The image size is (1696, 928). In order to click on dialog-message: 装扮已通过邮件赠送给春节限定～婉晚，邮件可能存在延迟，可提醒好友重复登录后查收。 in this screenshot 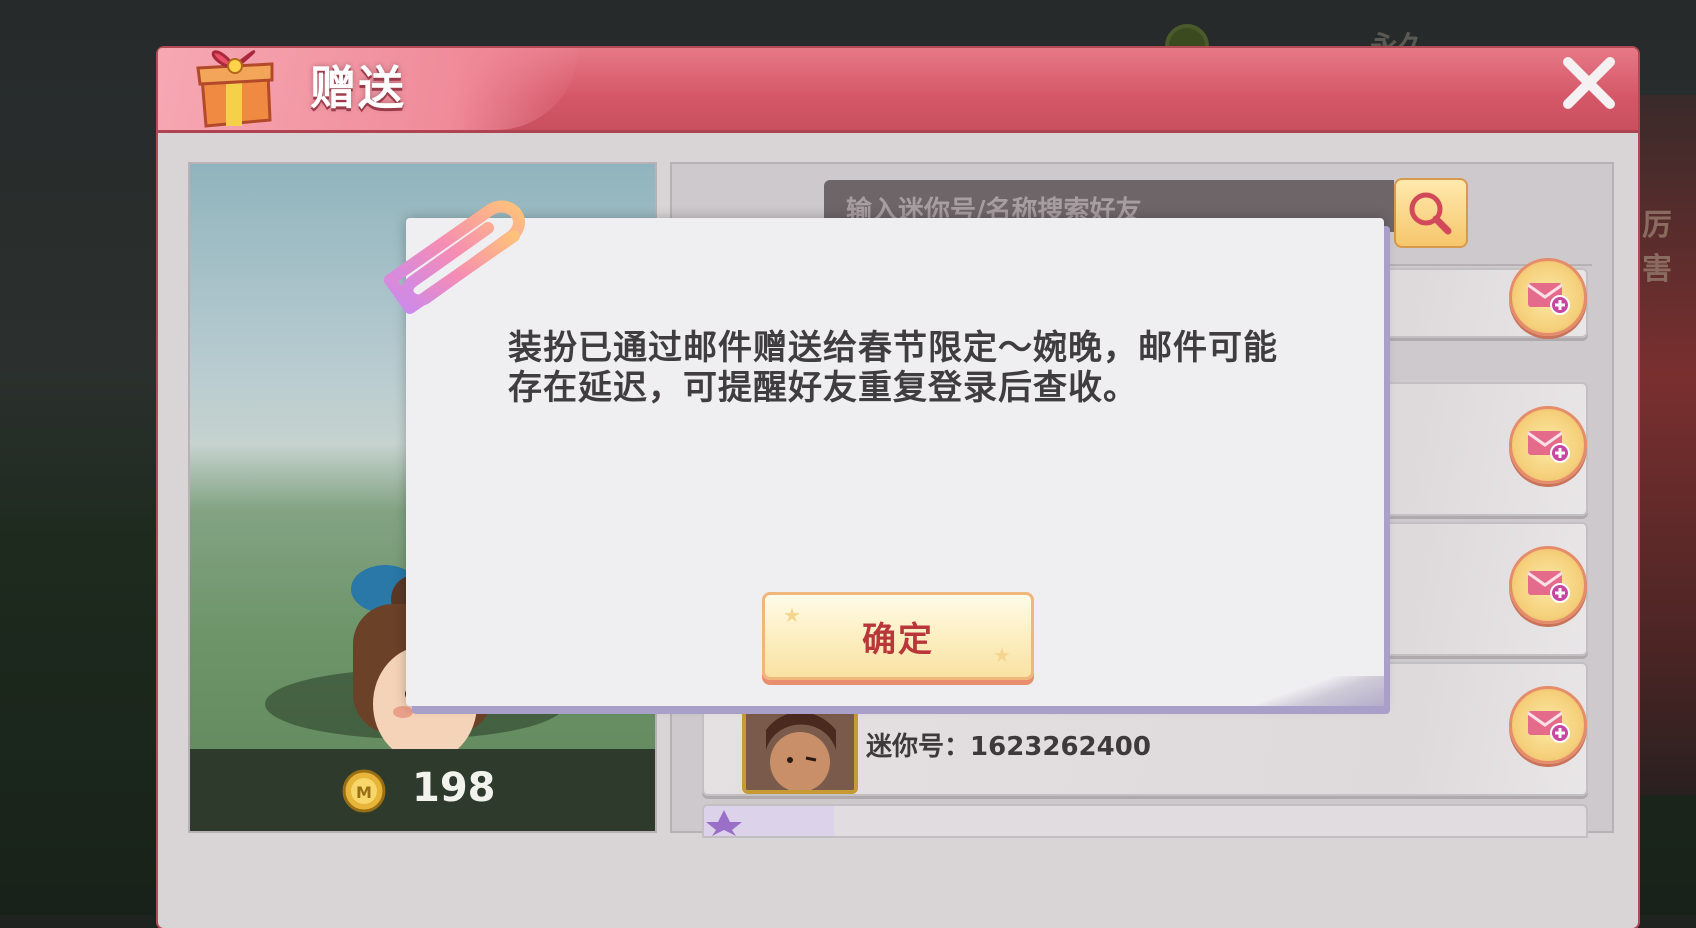, I will do `click(893, 368)`.